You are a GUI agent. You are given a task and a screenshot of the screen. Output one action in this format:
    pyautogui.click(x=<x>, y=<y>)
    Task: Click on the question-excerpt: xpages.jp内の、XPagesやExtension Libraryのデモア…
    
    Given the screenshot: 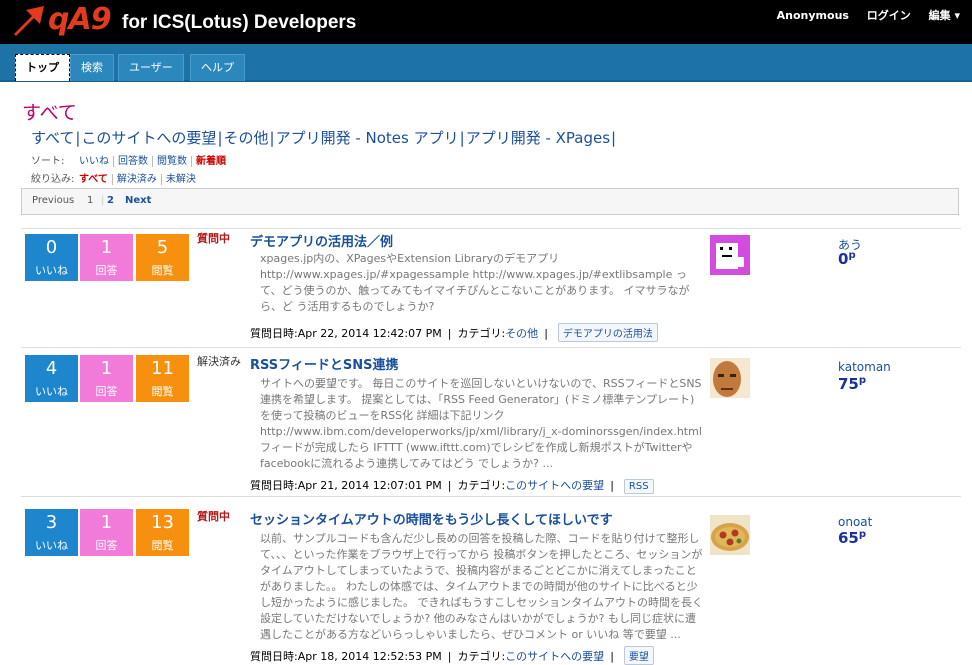 What is the action you would take?
    pyautogui.click(x=475, y=282)
    